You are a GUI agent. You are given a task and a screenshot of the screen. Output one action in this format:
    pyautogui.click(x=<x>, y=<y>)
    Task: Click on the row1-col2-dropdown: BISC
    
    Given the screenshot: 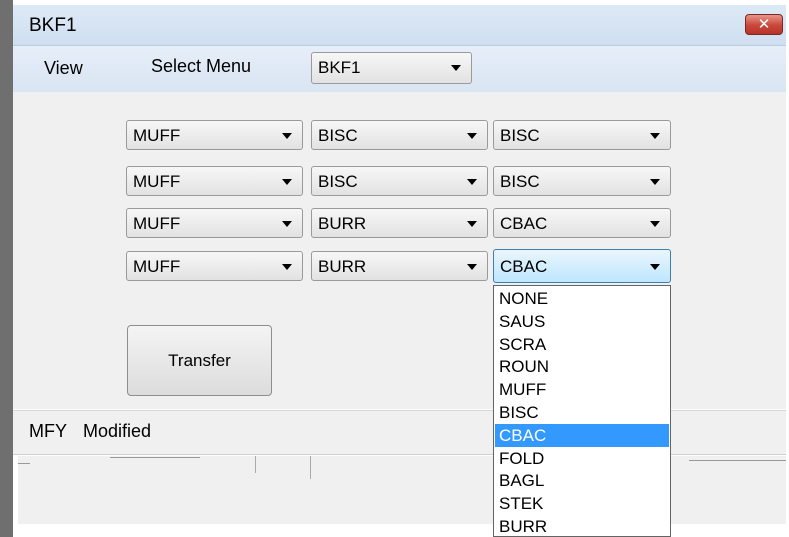 What is the action you would take?
    pyautogui.click(x=399, y=135)
    